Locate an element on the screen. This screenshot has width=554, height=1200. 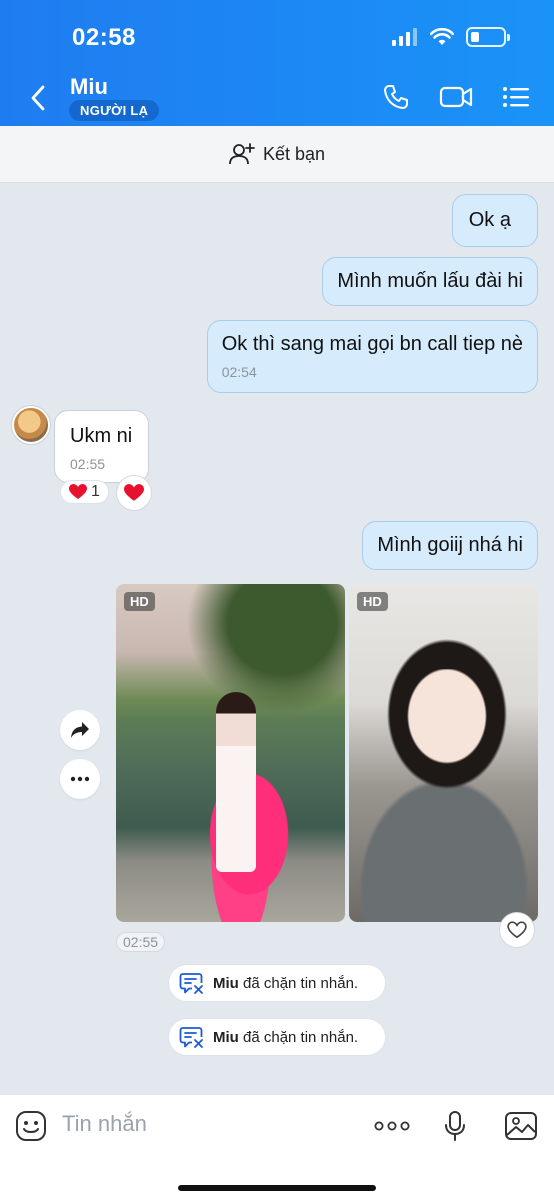
add-friend-button: Kết bạn is located at coordinates (277, 154).